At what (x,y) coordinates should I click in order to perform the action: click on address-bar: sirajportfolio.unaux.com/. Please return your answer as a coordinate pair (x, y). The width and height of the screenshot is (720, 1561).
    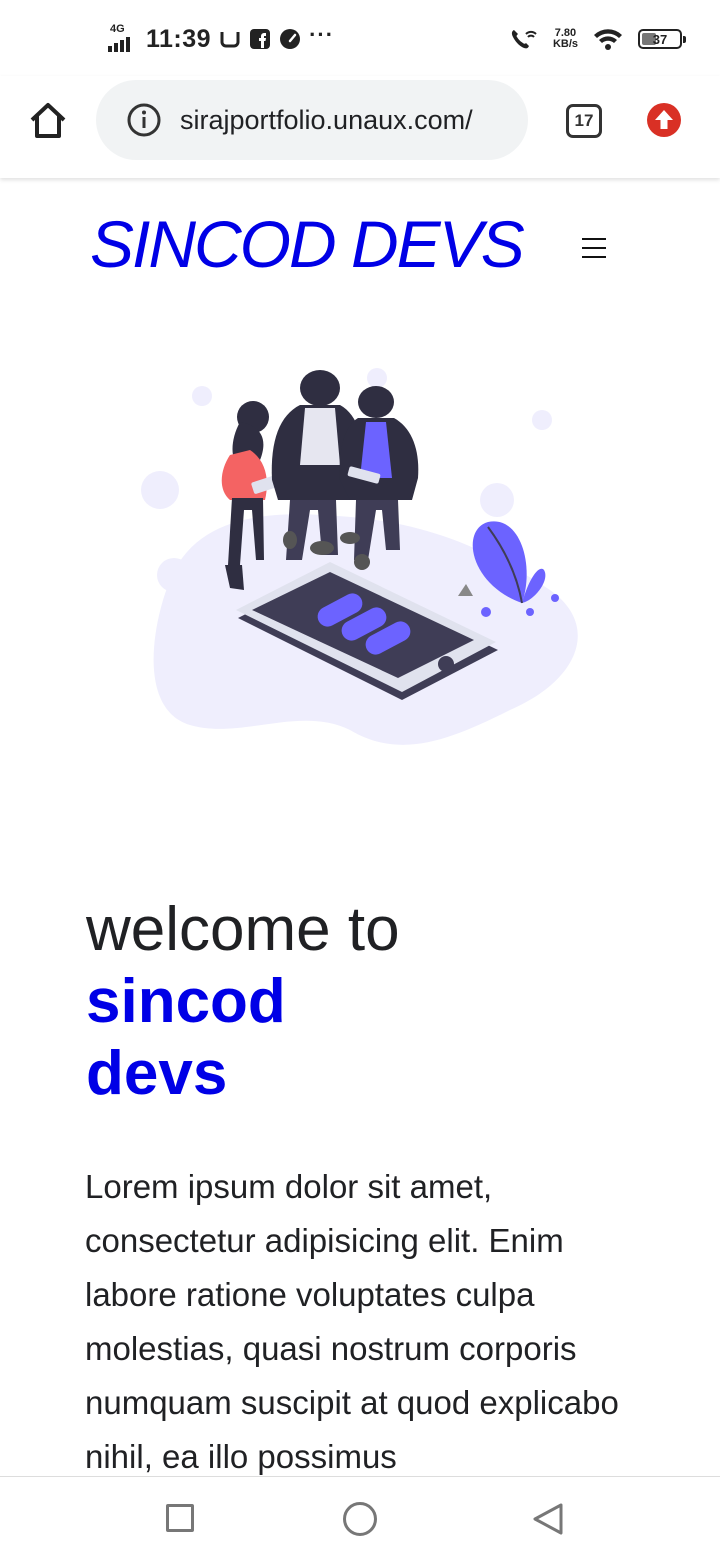
    Looking at the image, I should click on (312, 120).